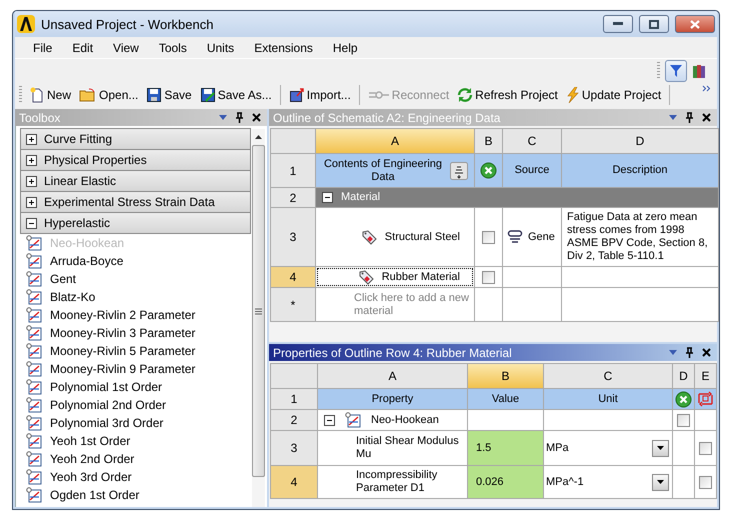 The image size is (730, 513). What do you see at coordinates (37, 95) in the screenshot?
I see `new-page-icon` at bounding box center [37, 95].